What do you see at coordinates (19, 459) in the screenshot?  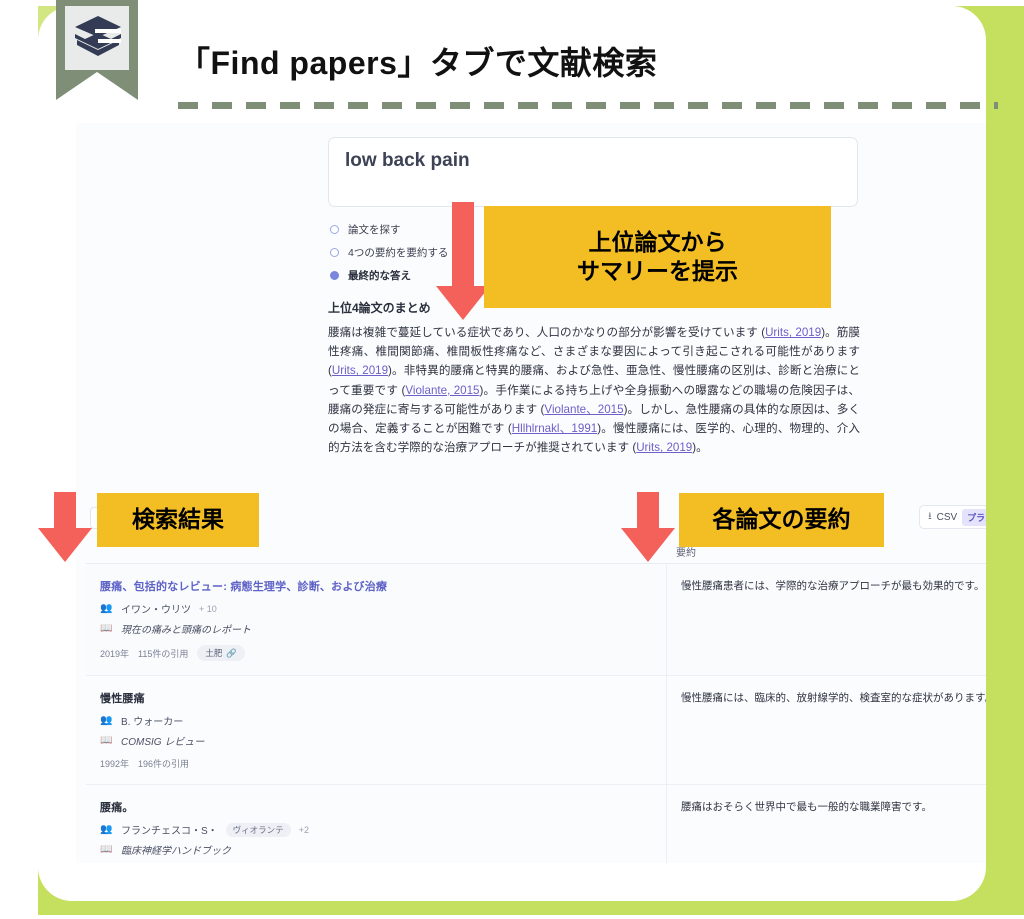 I see `background-white-left` at bounding box center [19, 459].